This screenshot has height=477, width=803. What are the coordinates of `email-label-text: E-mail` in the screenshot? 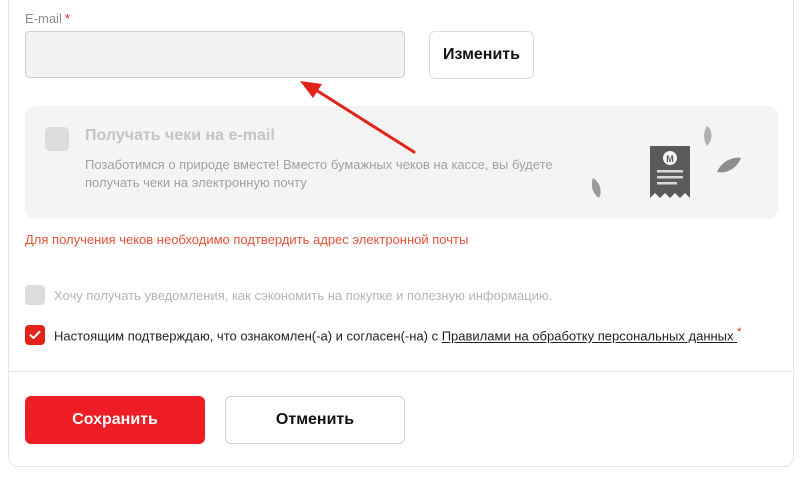 It's located at (43, 18).